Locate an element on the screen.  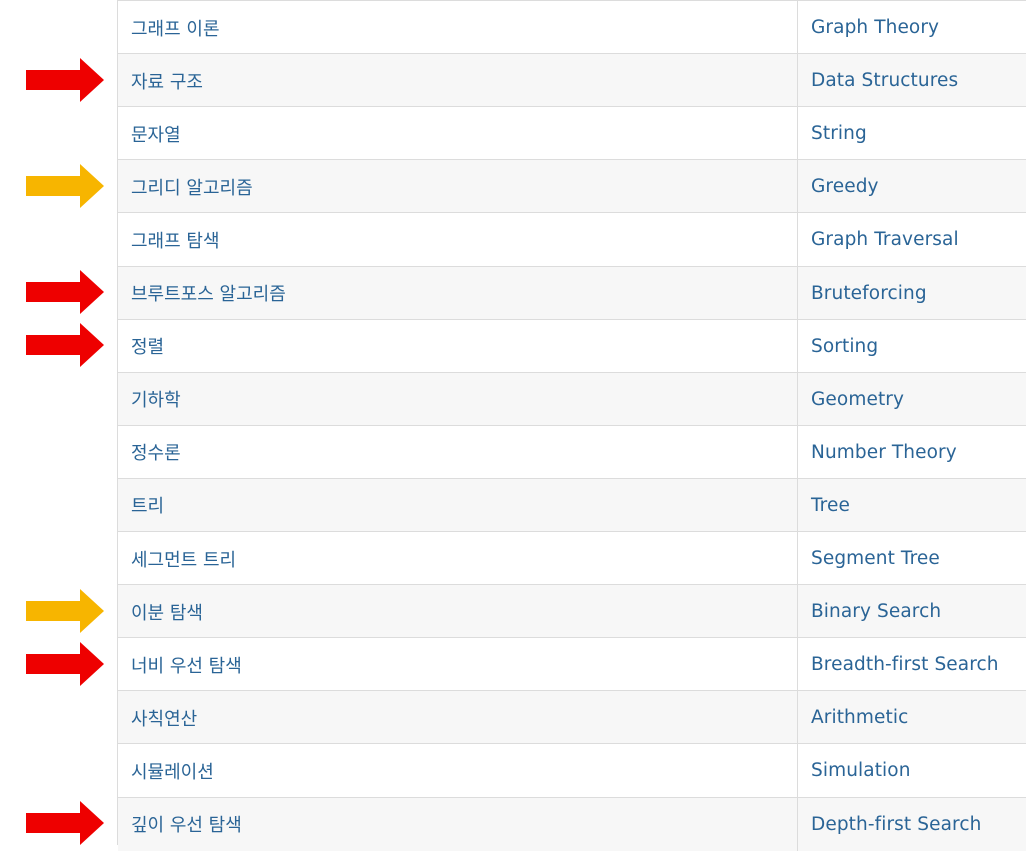
english-tag-cell: Segment Tree is located at coordinates (912, 558).